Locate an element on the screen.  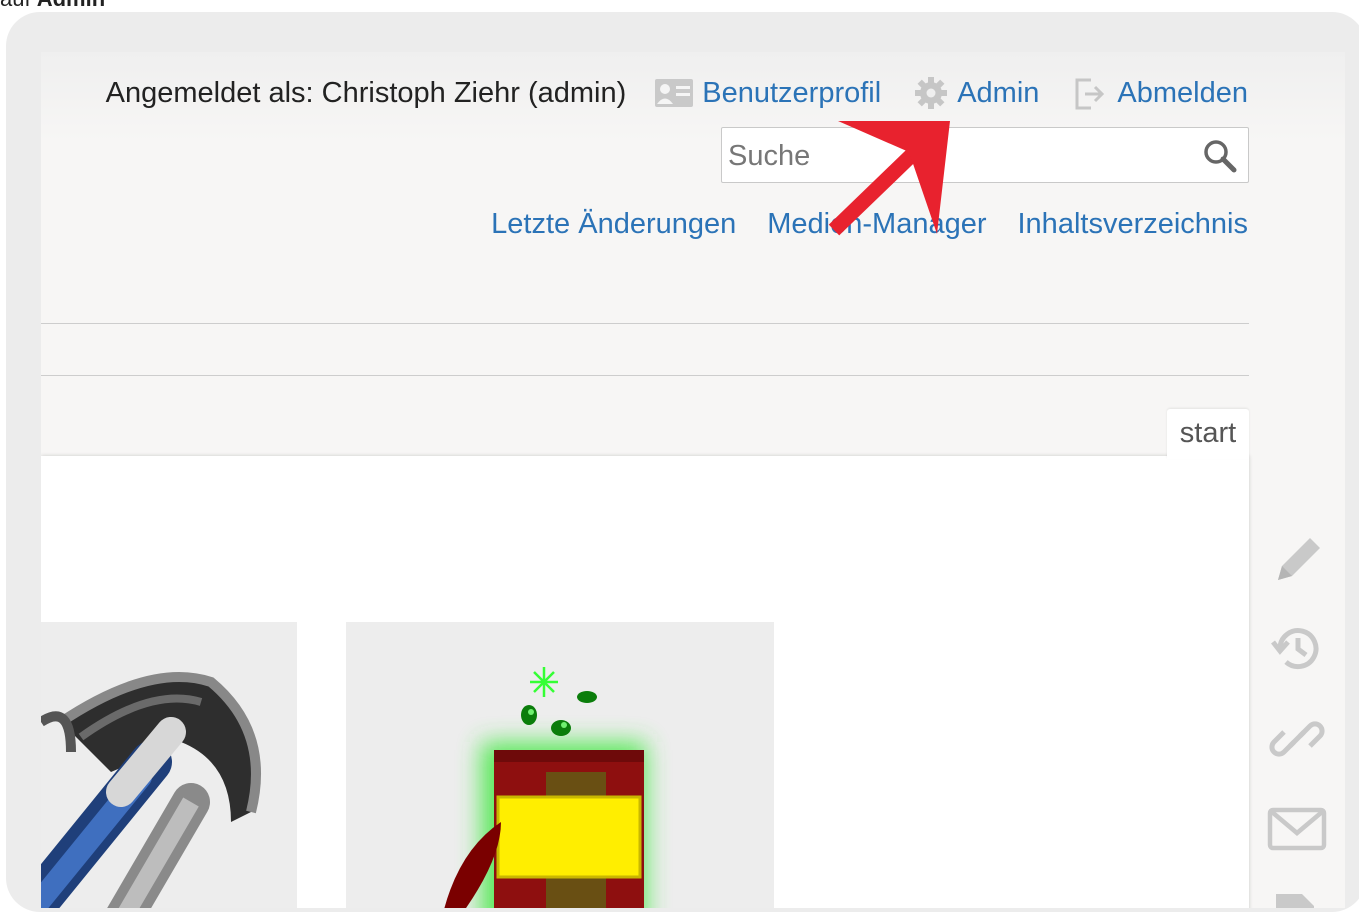
search-input is located at coordinates (958, 156).